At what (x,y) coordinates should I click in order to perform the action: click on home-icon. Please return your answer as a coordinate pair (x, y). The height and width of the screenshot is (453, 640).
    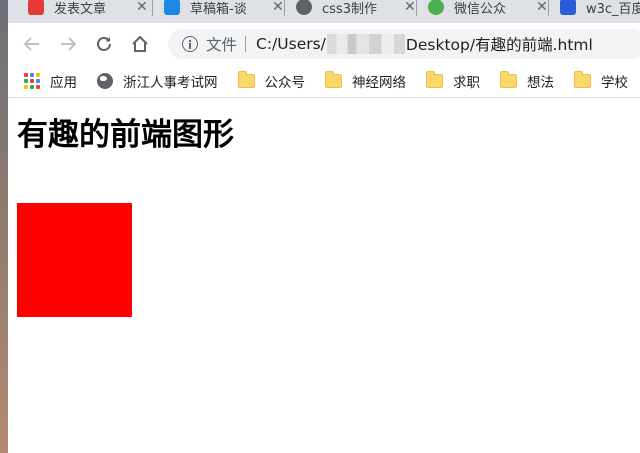
    Looking at the image, I should click on (140, 43).